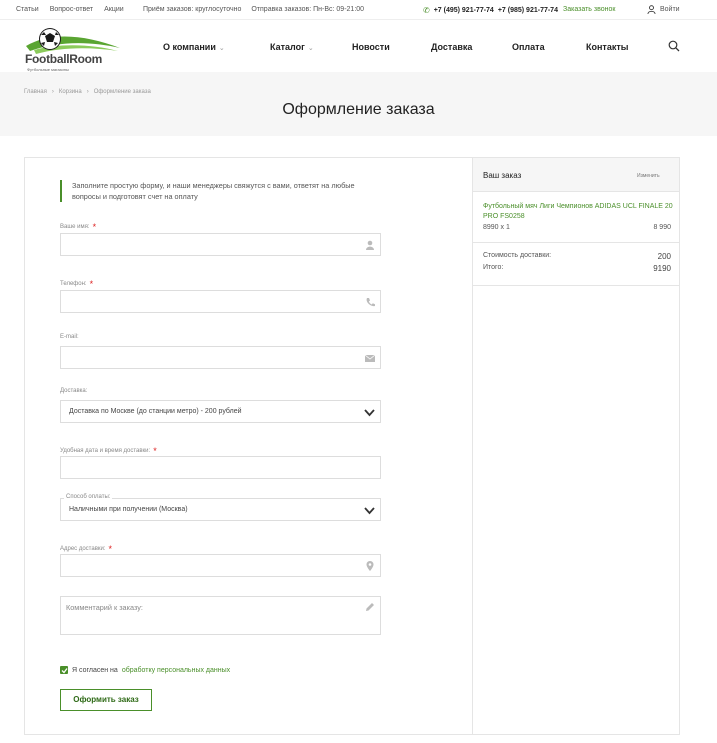 Image resolution: width=717 pixels, height=743 pixels. I want to click on breadcrumb: Главная › Корзина › Оформление заказа, so click(87, 92).